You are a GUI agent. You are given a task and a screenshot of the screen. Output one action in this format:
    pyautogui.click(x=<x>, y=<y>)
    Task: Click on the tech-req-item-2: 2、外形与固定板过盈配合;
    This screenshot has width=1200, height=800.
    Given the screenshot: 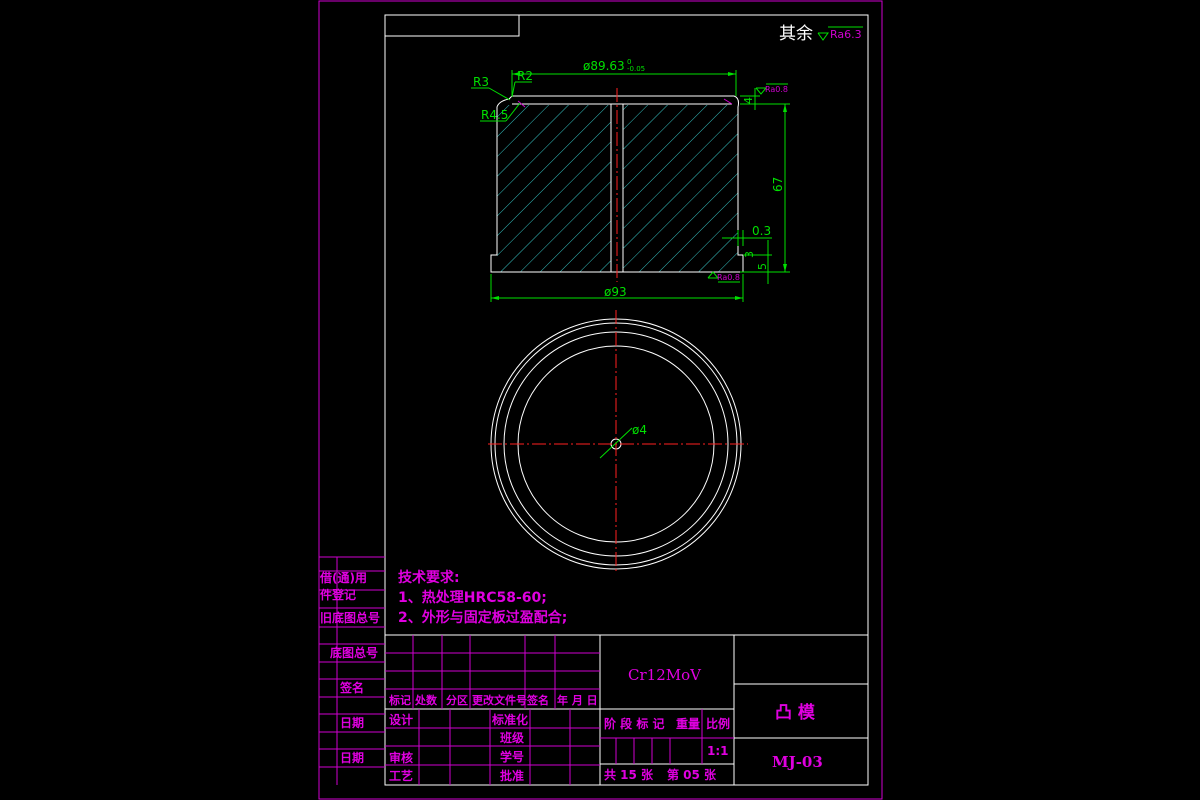 What is the action you would take?
    pyautogui.click(x=482, y=617)
    